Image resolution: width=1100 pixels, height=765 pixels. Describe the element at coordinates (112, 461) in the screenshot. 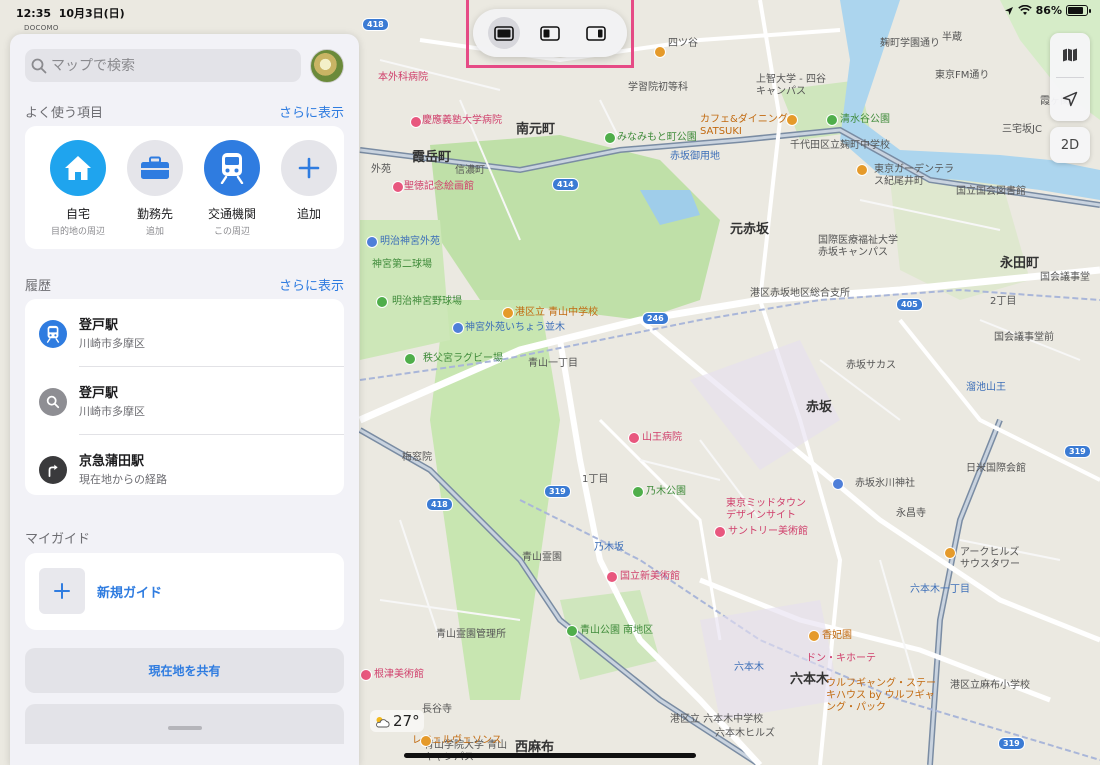

I see `recent-title: 京急蒲田駅` at that location.